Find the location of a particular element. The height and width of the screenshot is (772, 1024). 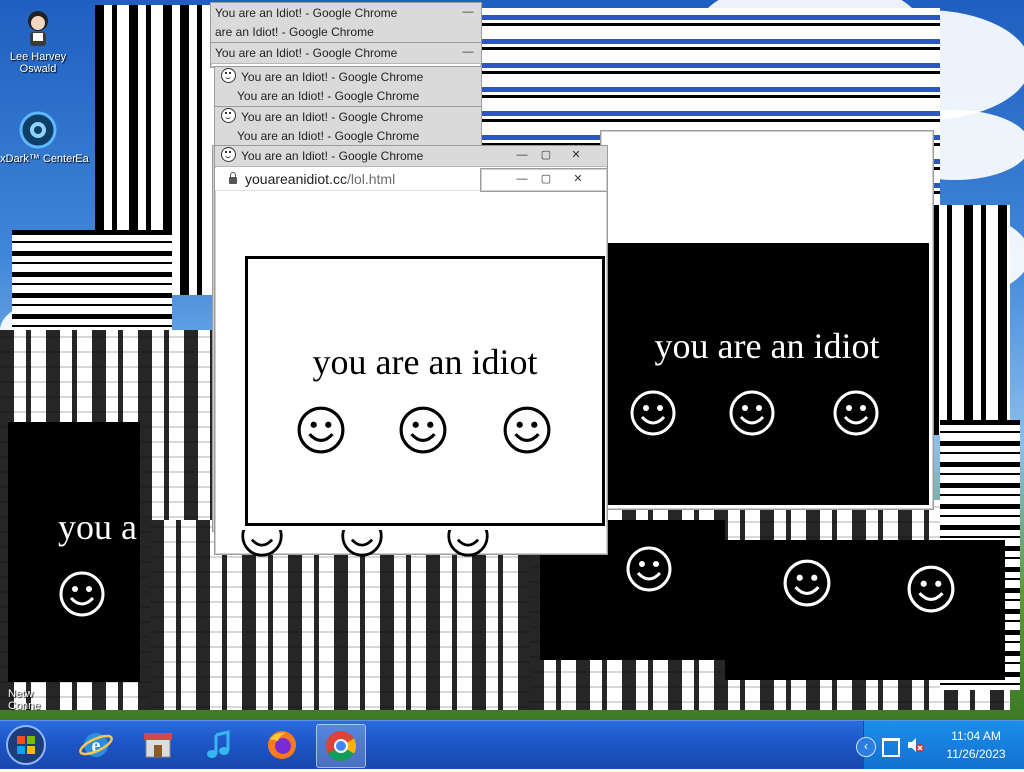

music-note-icon is located at coordinates (218, 744).